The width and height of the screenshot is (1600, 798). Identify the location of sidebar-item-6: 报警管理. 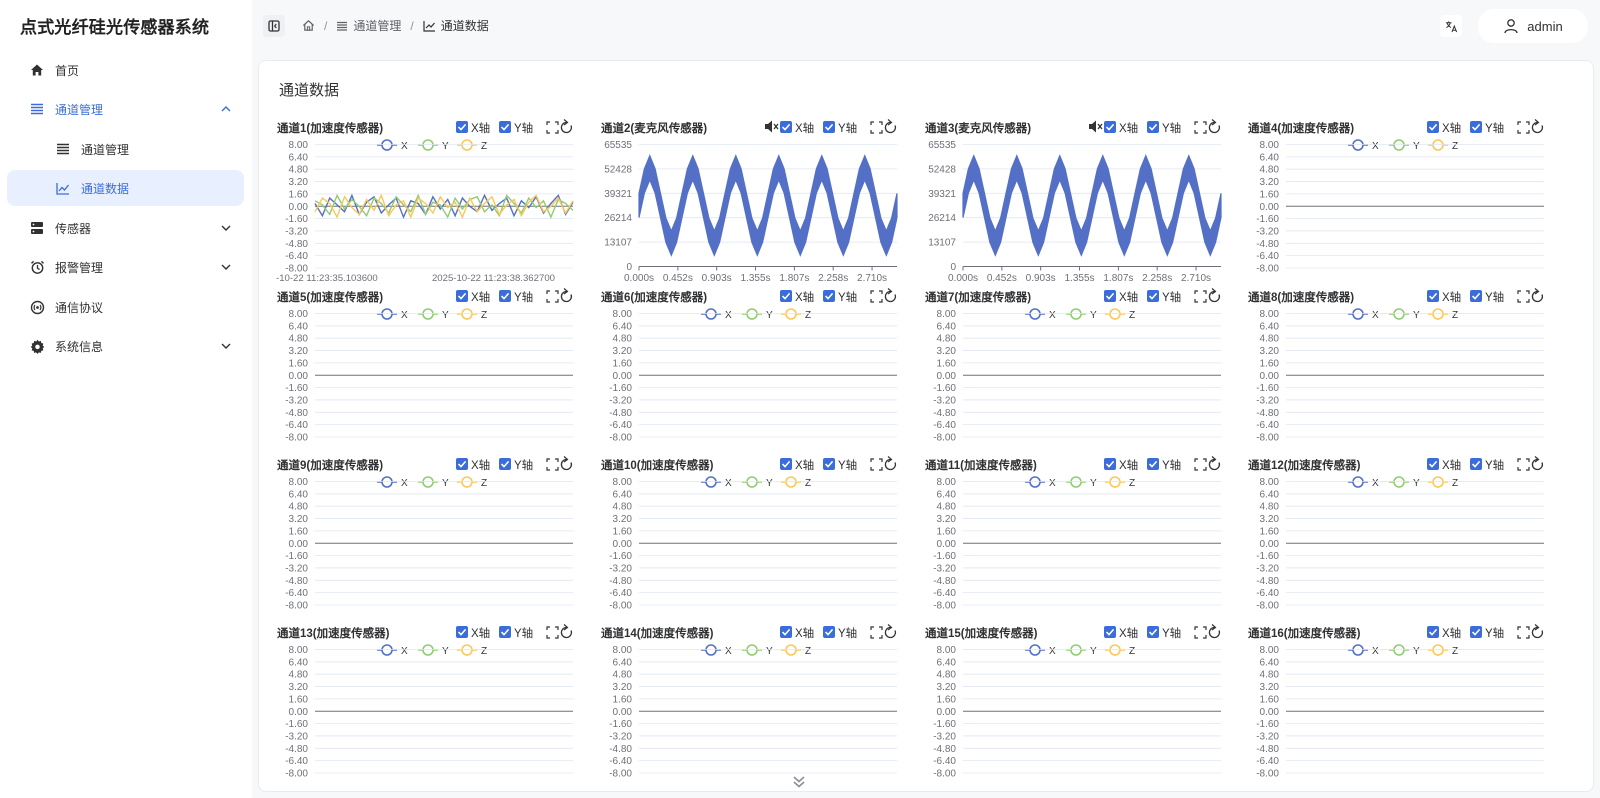
(125, 267).